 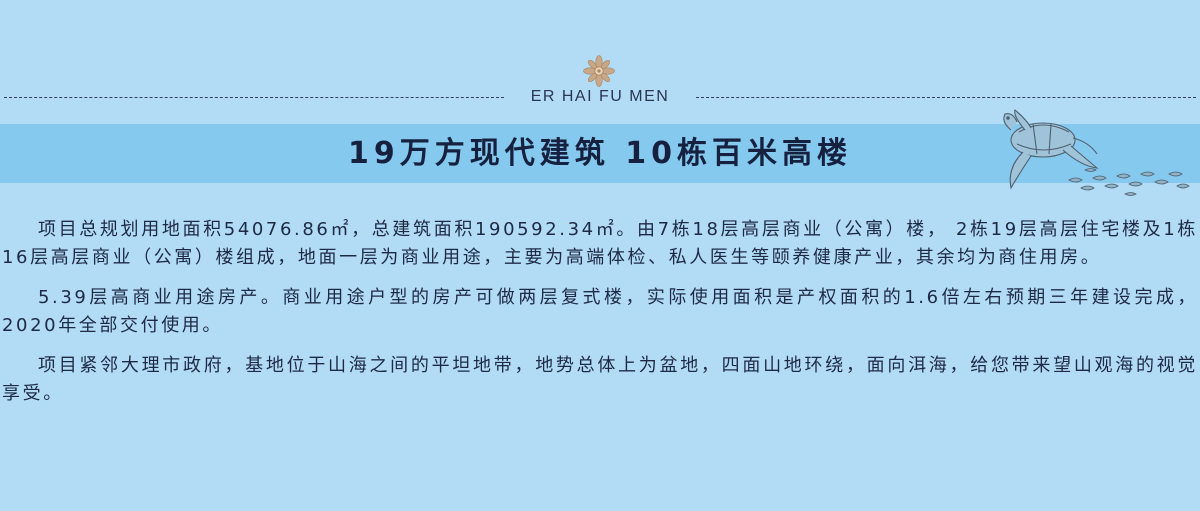 I want to click on lotus-emblem-icon, so click(x=599, y=71).